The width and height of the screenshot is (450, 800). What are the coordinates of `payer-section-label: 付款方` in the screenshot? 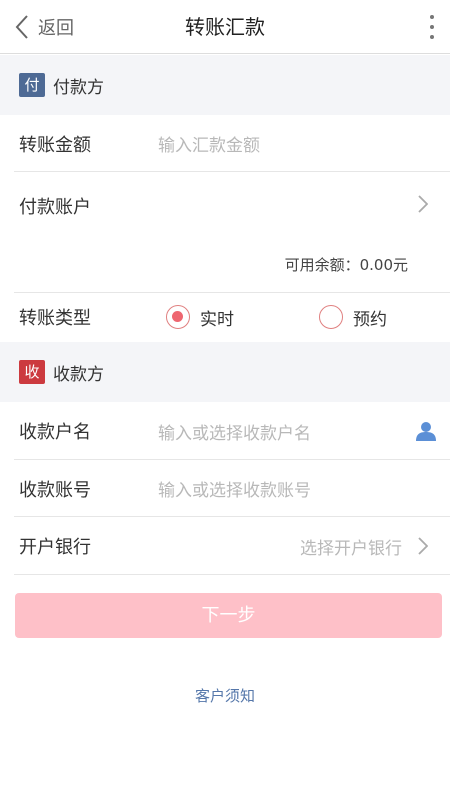 It's located at (78, 87).